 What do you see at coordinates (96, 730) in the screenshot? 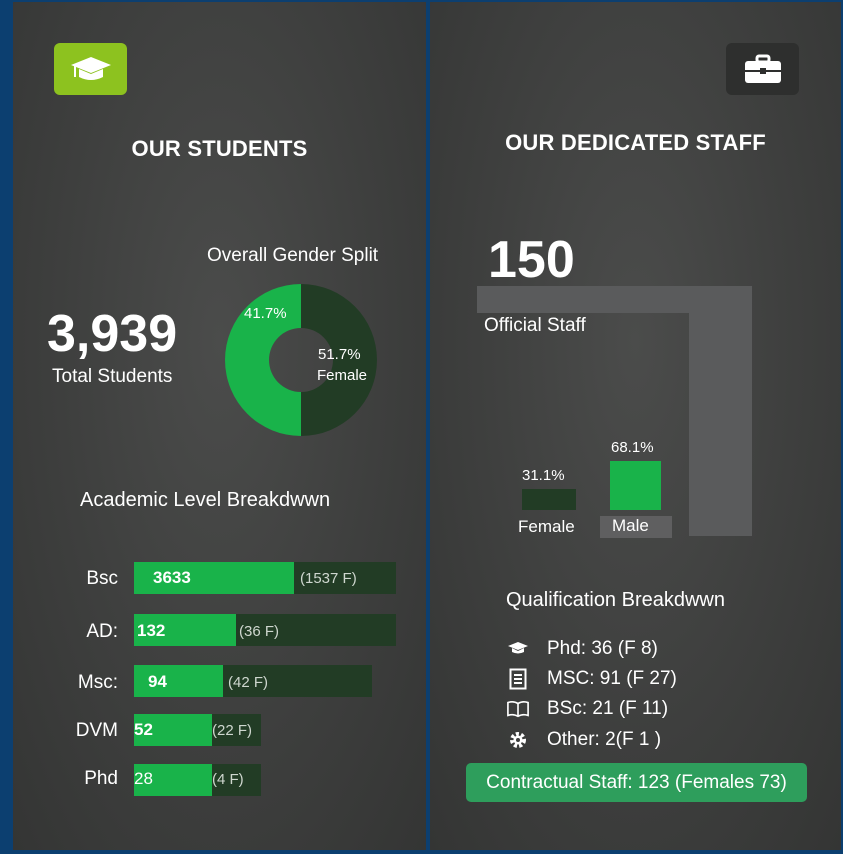
I see `level-label: DVM` at bounding box center [96, 730].